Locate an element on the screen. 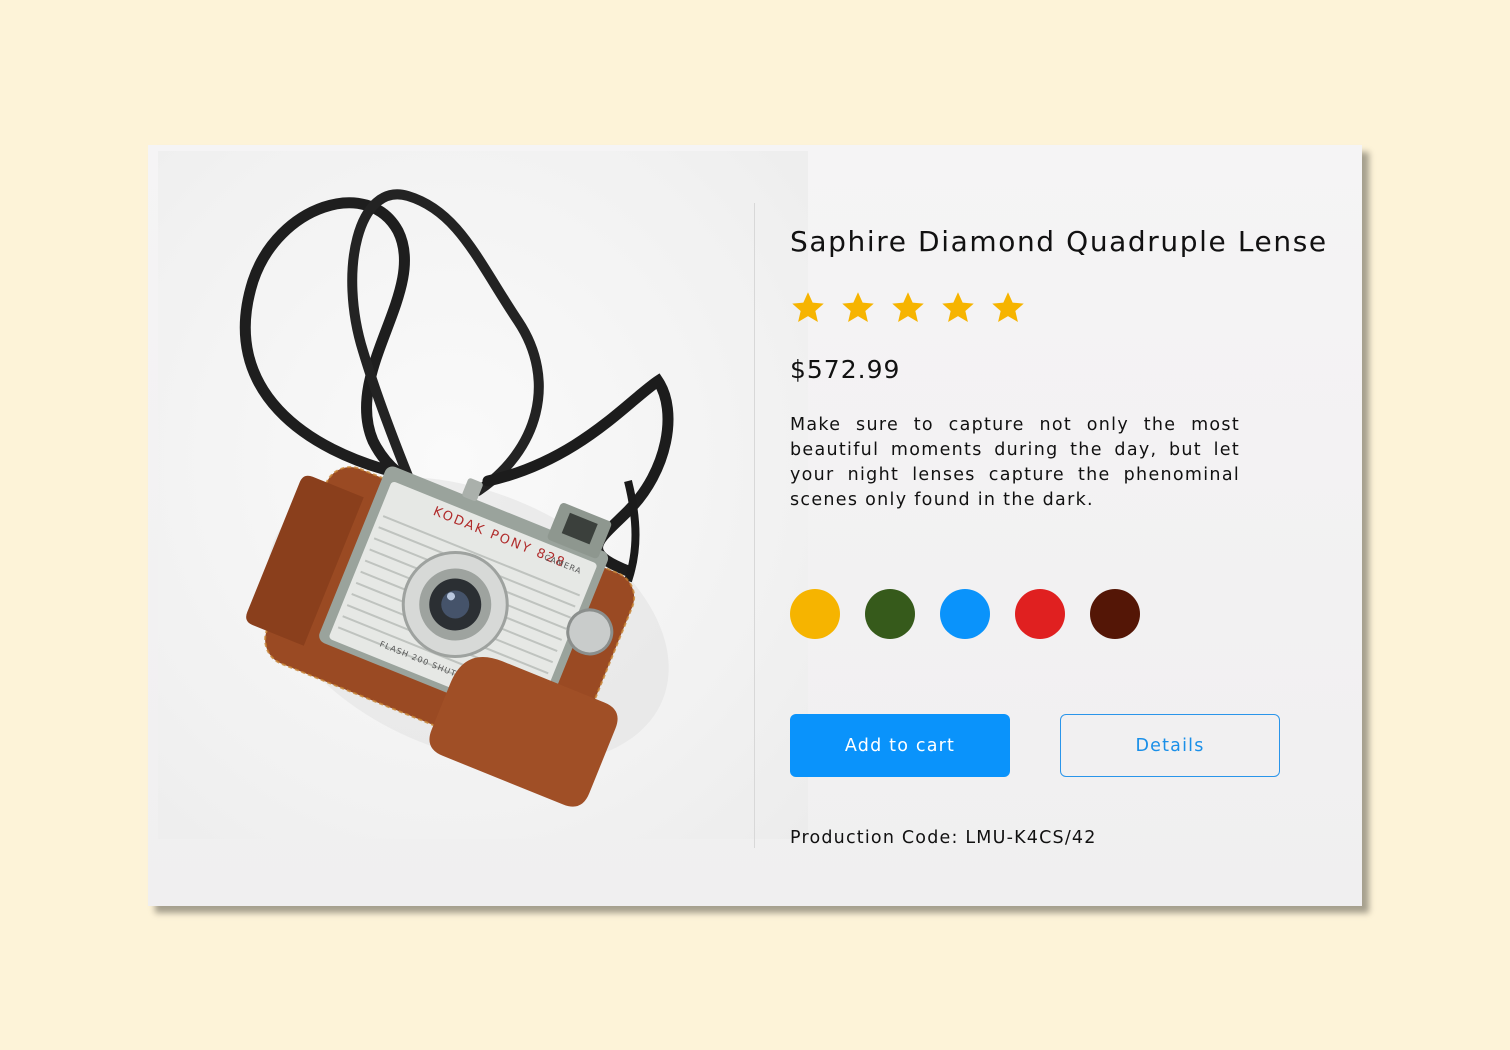  vertical-divider is located at coordinates (754, 525).